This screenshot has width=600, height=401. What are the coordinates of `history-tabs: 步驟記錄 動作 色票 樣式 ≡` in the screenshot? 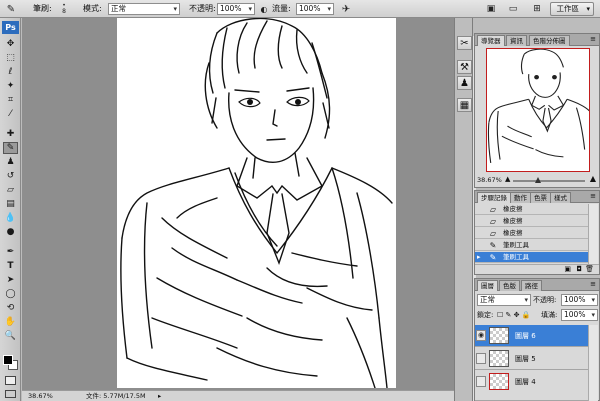 It's located at (537, 197).